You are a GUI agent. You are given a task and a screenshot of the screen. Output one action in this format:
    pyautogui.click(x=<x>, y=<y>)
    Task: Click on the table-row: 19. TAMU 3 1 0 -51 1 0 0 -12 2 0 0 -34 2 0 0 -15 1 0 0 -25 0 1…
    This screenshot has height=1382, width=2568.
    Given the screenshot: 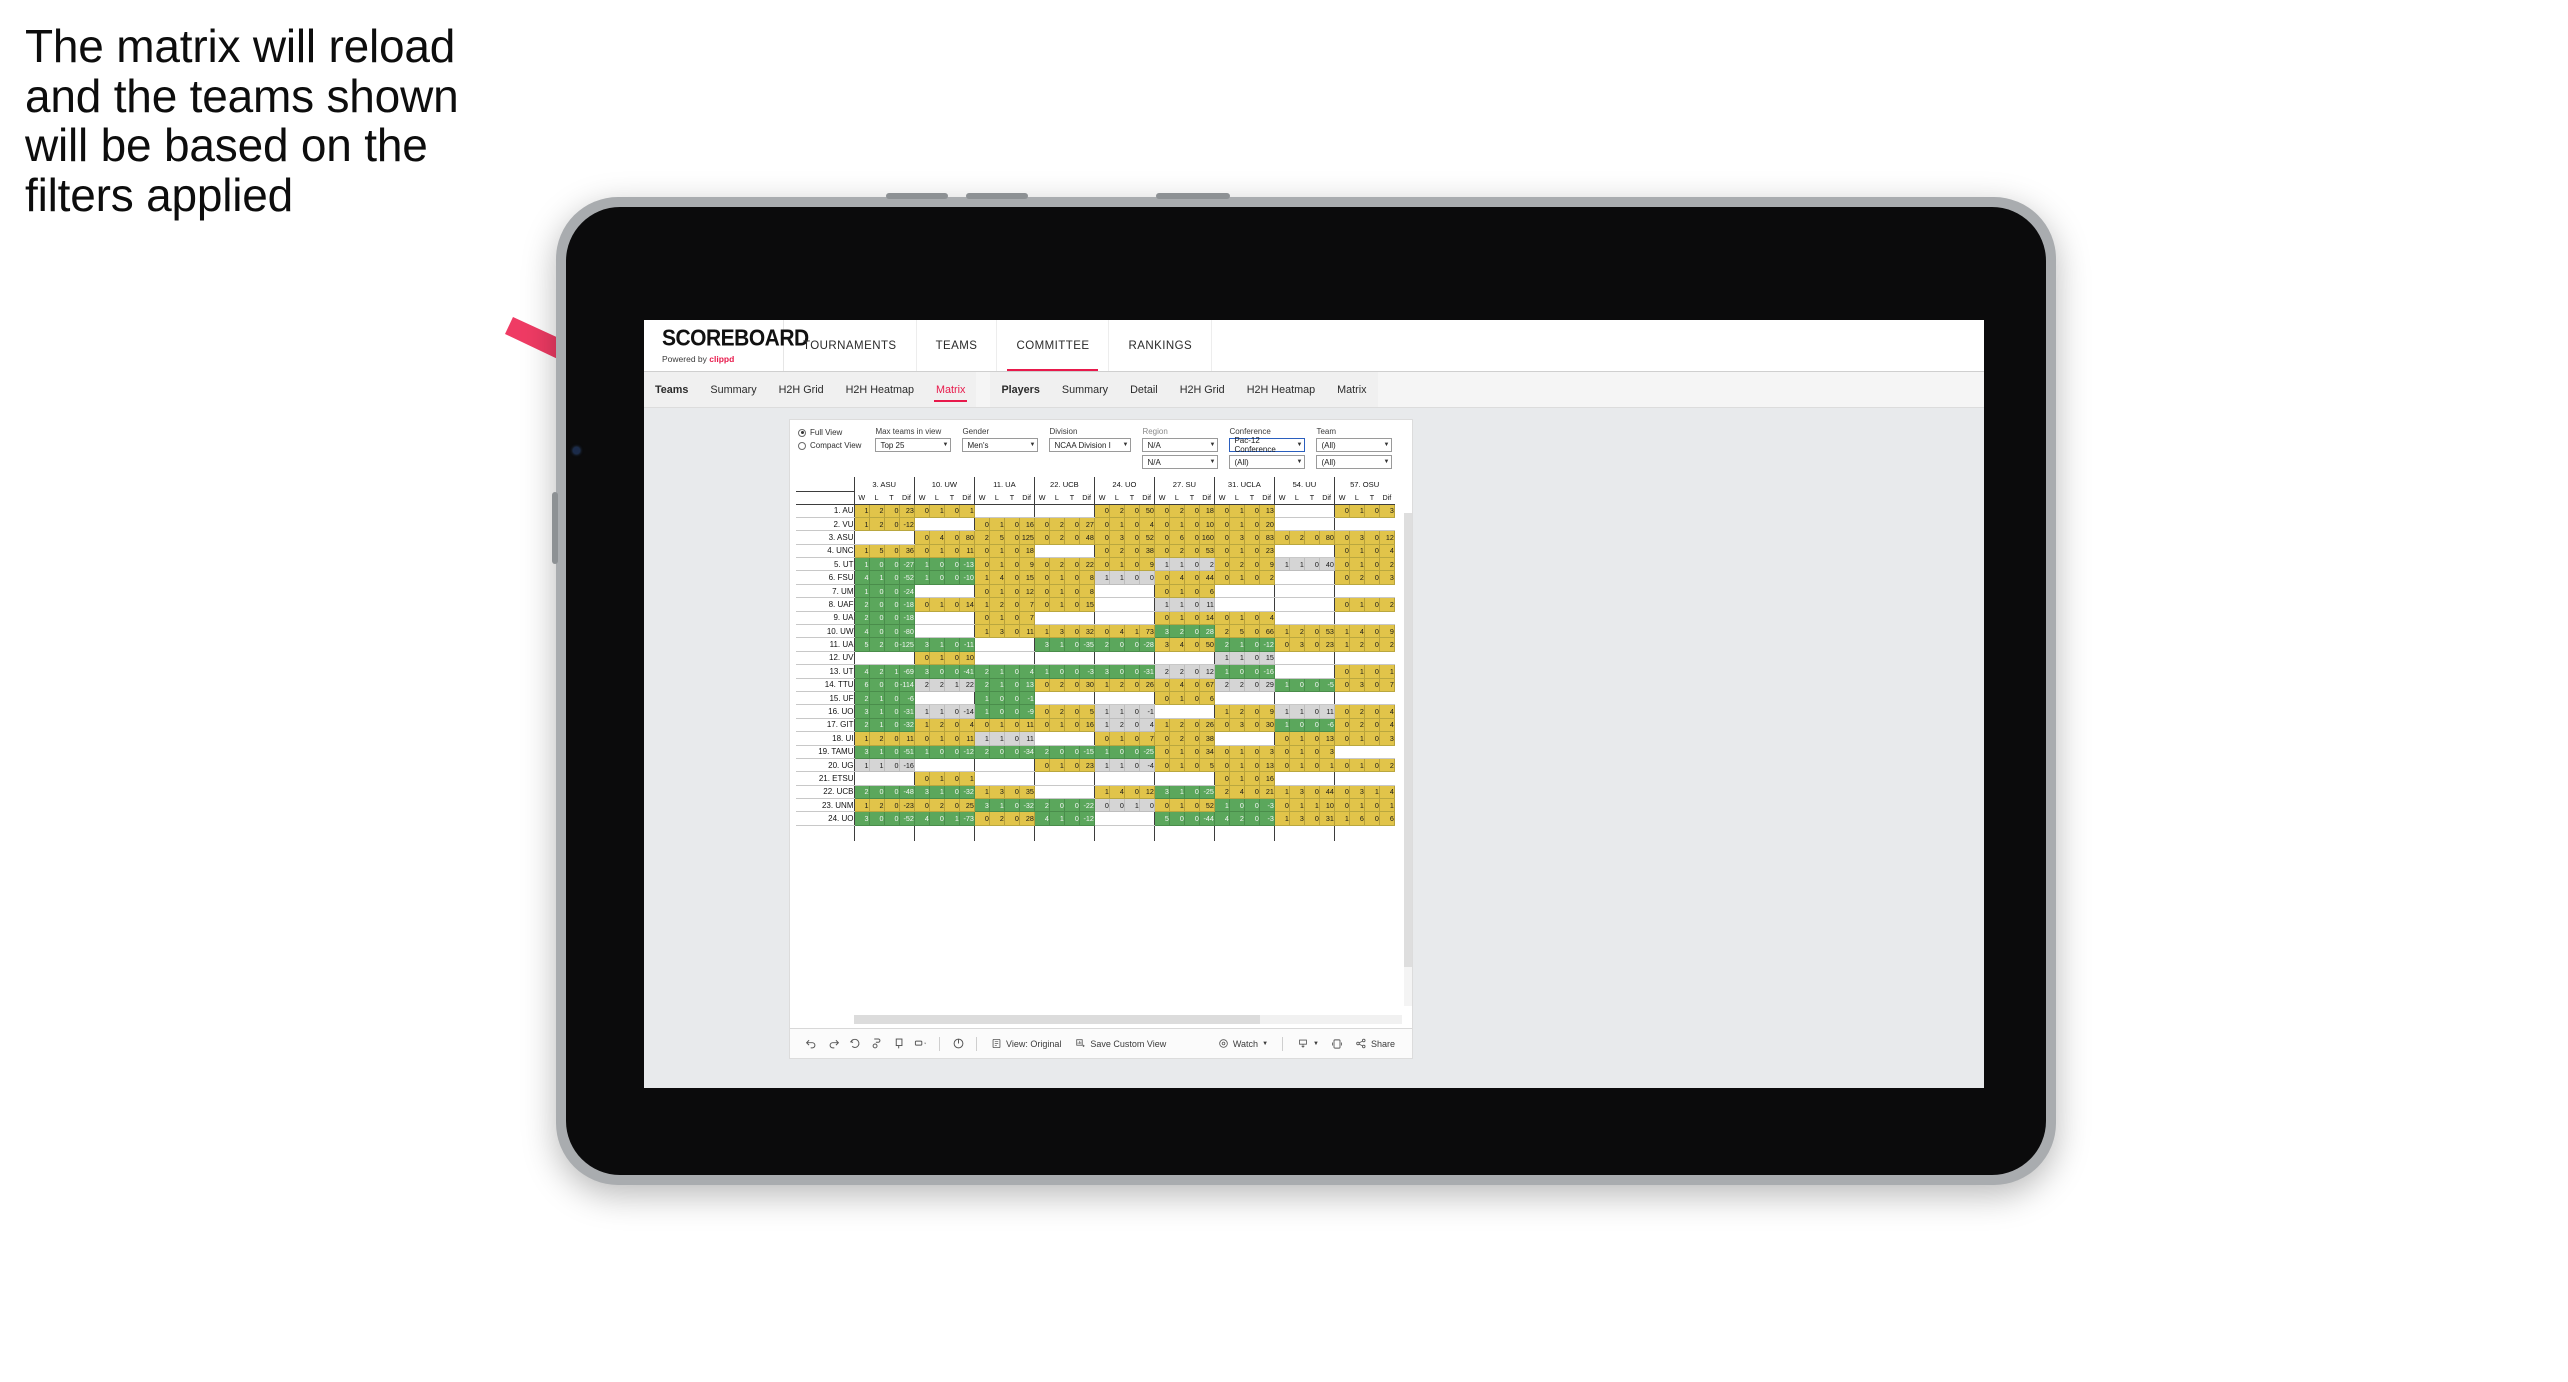 What is the action you would take?
    pyautogui.click(x=1095, y=752)
    